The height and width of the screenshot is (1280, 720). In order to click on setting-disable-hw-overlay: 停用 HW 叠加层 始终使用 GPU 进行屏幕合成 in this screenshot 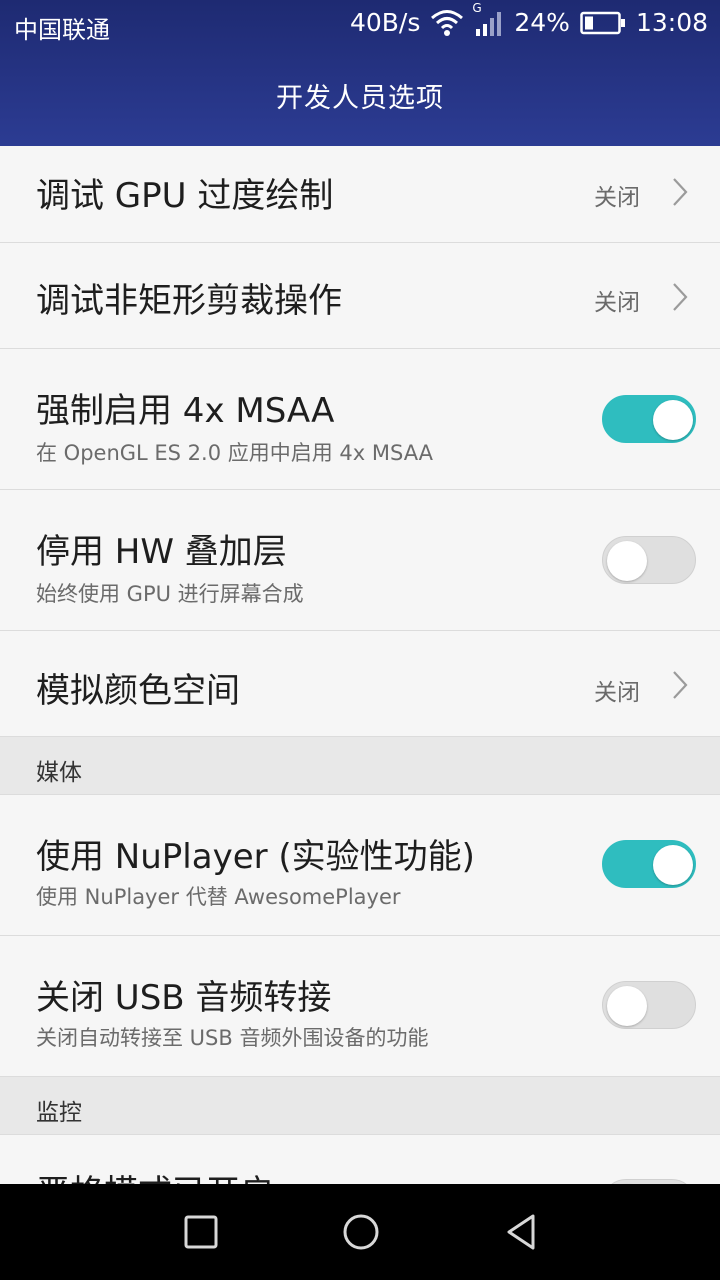, I will do `click(360, 560)`.